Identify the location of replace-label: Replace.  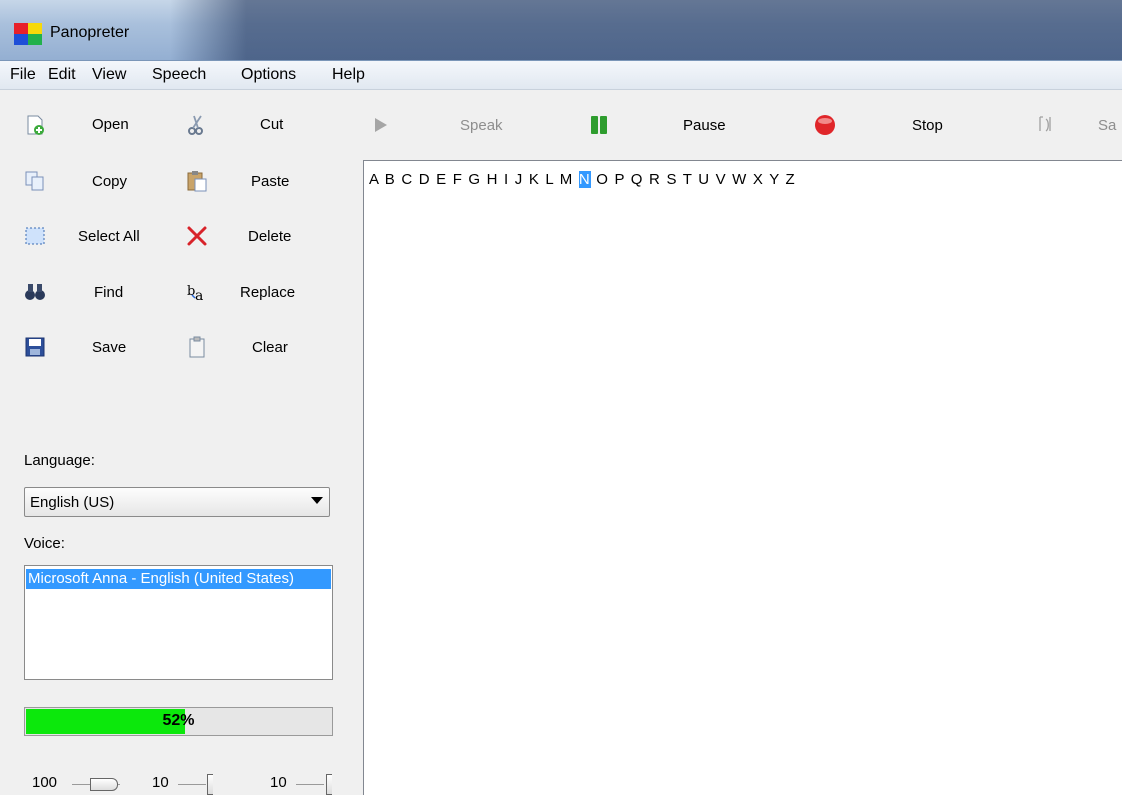
(268, 292).